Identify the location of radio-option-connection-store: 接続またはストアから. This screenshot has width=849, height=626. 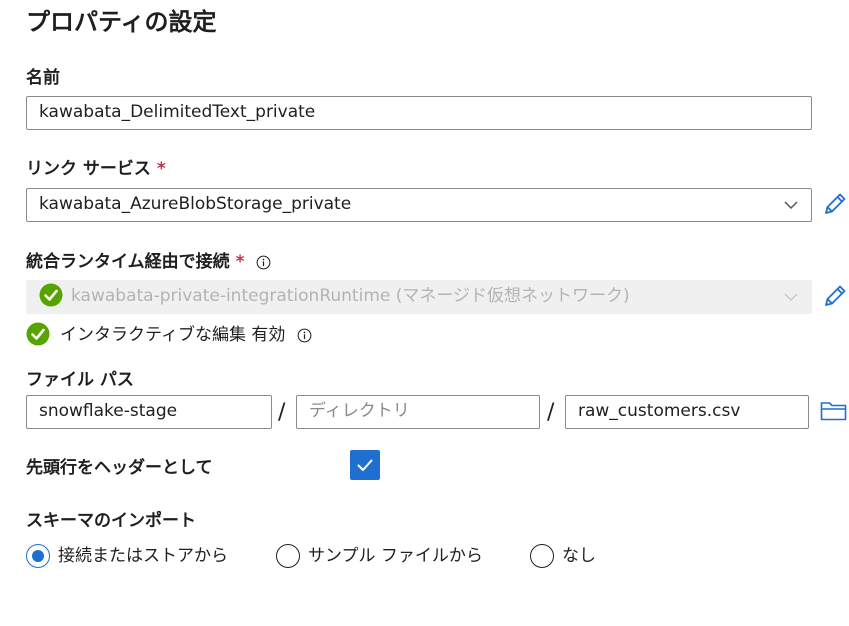
(127, 556).